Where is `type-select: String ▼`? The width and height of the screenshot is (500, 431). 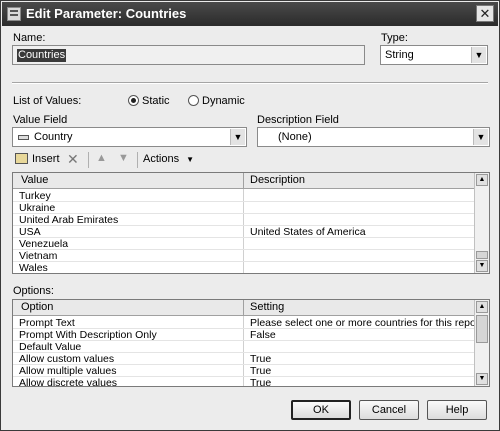
type-select: String ▼ is located at coordinates (434, 55).